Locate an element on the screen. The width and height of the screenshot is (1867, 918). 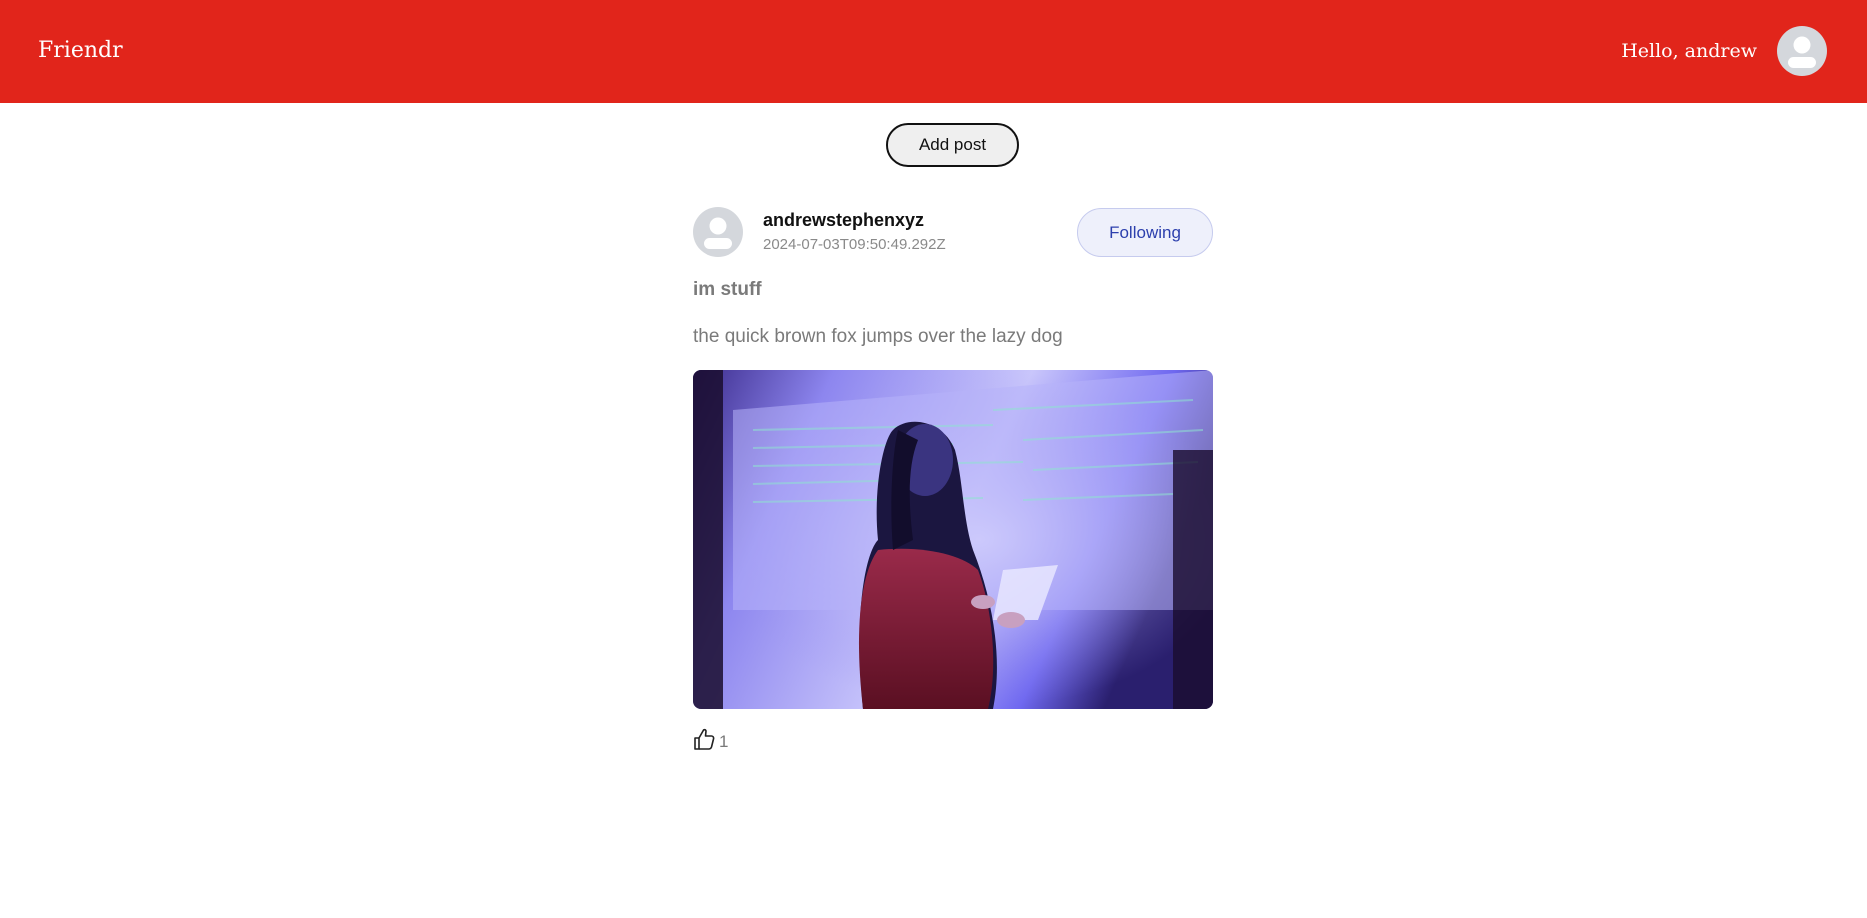
brand-logo: Friendr is located at coordinates (80, 51).